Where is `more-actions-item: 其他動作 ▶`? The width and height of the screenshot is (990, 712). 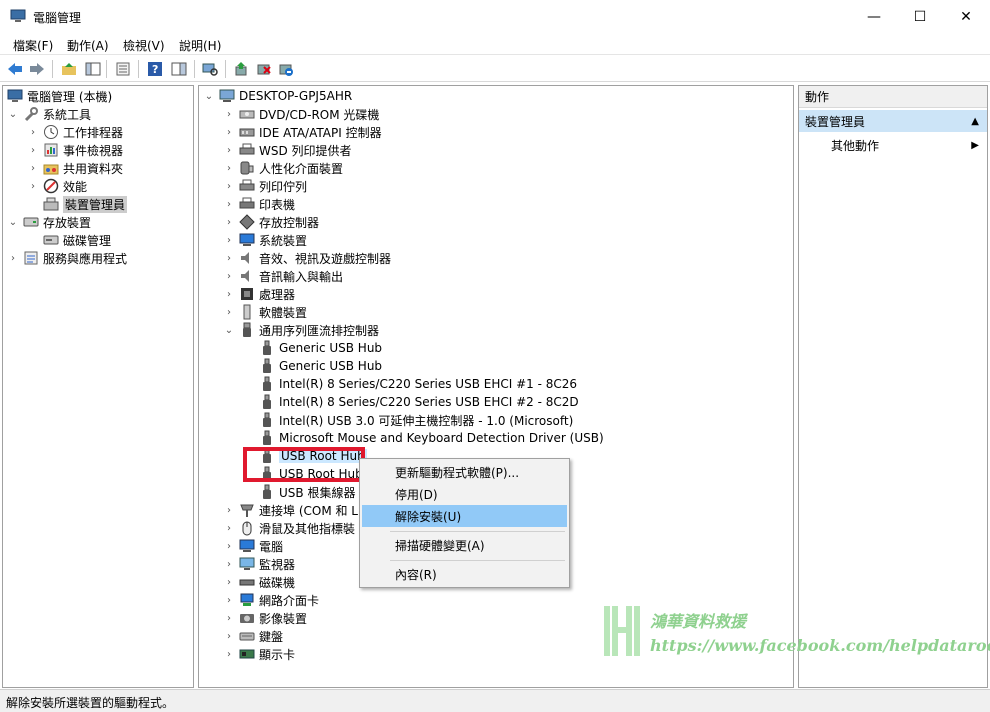
more-actions-item: 其他動作 ▶ is located at coordinates (893, 145).